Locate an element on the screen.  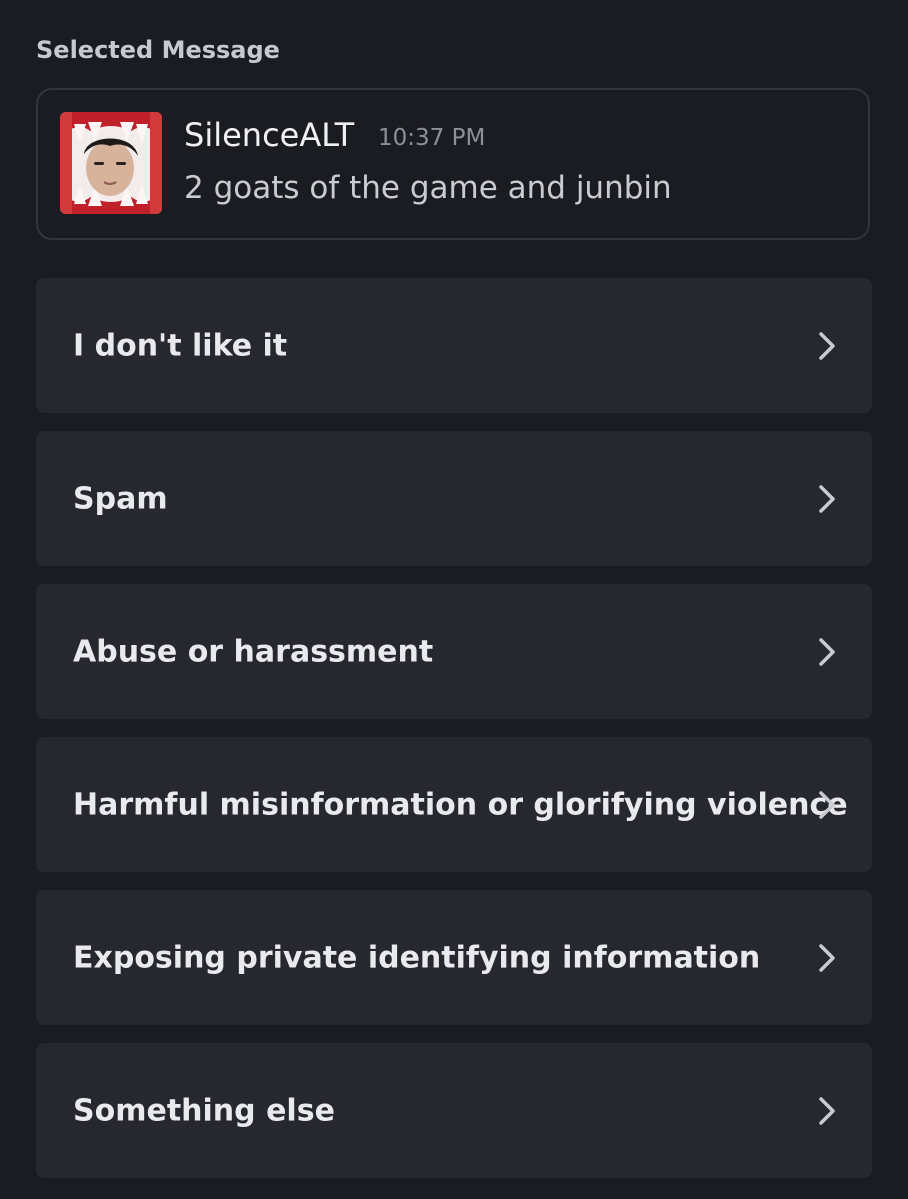
report-option-label: Something else is located at coordinates (204, 1110).